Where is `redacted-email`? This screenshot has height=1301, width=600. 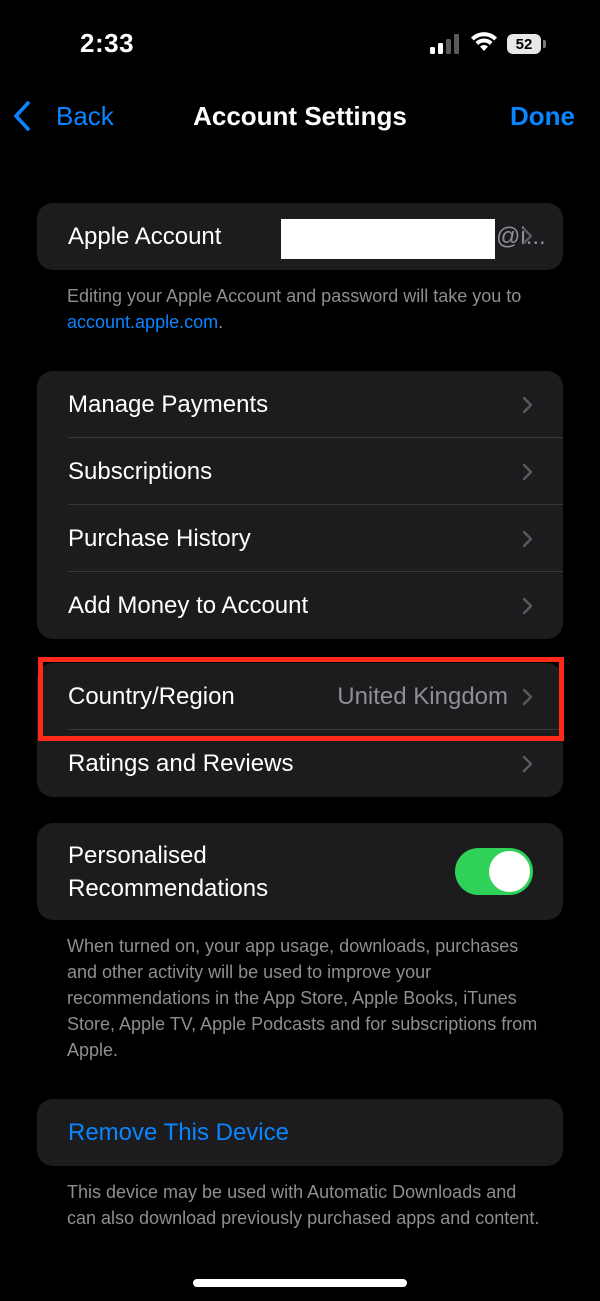
redacted-email is located at coordinates (388, 239).